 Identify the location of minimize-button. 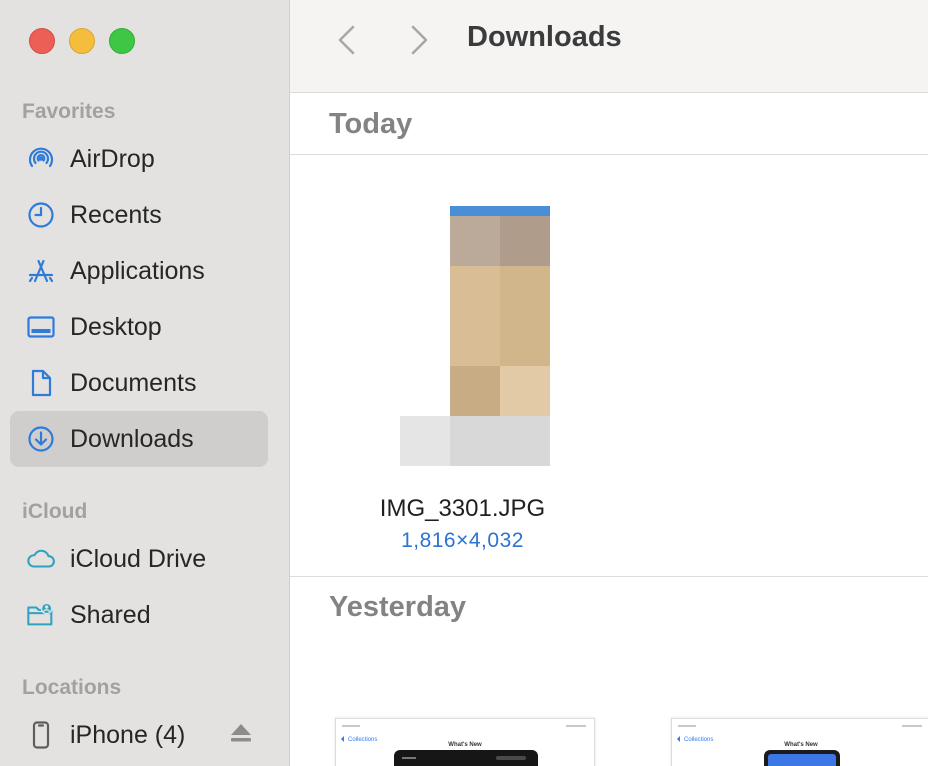
(82, 41).